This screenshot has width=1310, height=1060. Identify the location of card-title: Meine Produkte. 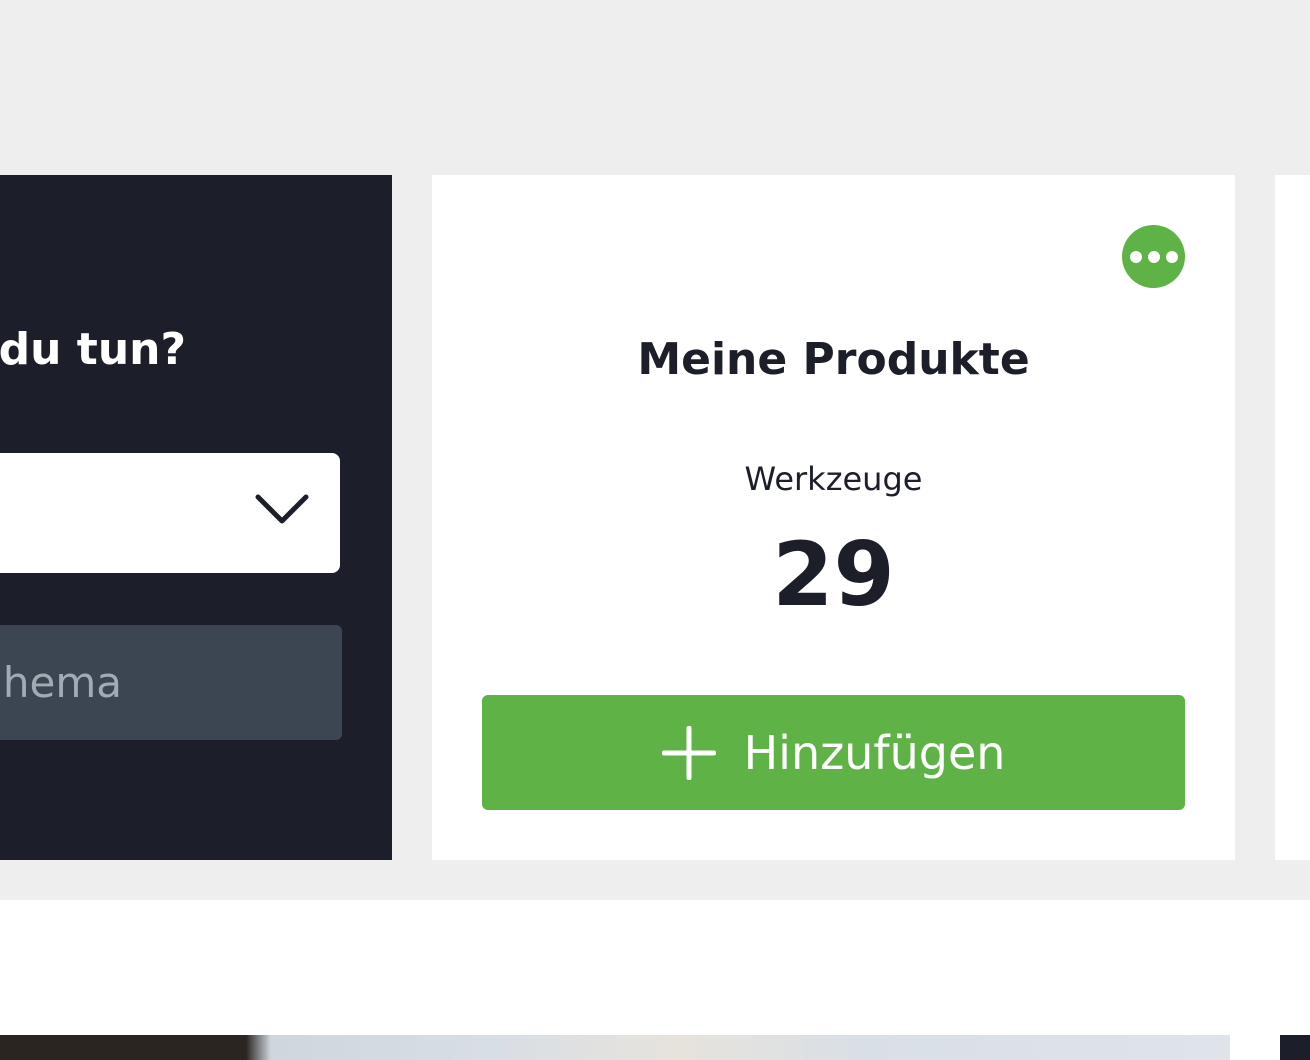
(833, 359).